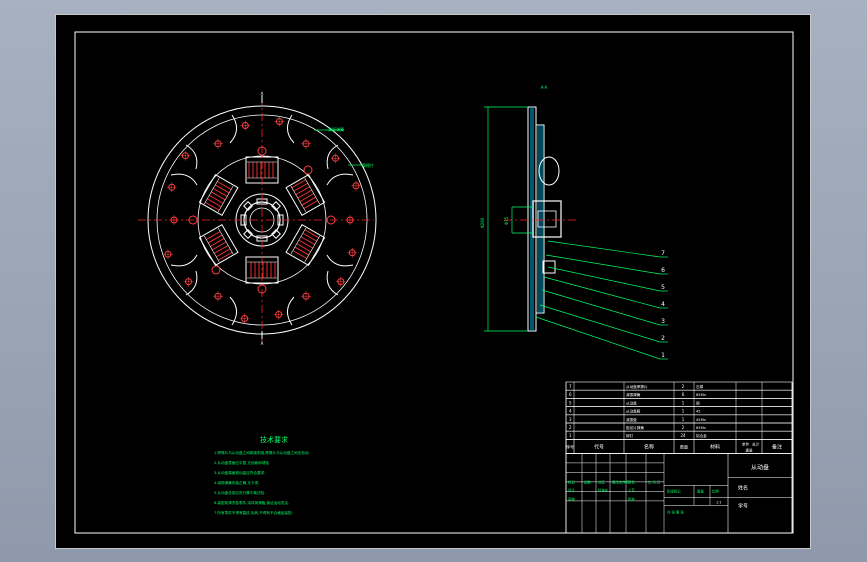 The height and width of the screenshot is (562, 867). I want to click on tb-name-label: 姓名, so click(743, 487).